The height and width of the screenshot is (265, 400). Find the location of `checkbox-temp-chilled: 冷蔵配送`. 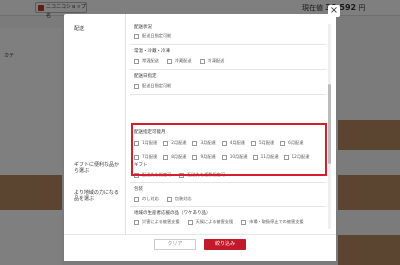

checkbox-temp-chilled: 冷蔵配送 is located at coordinates (179, 61).